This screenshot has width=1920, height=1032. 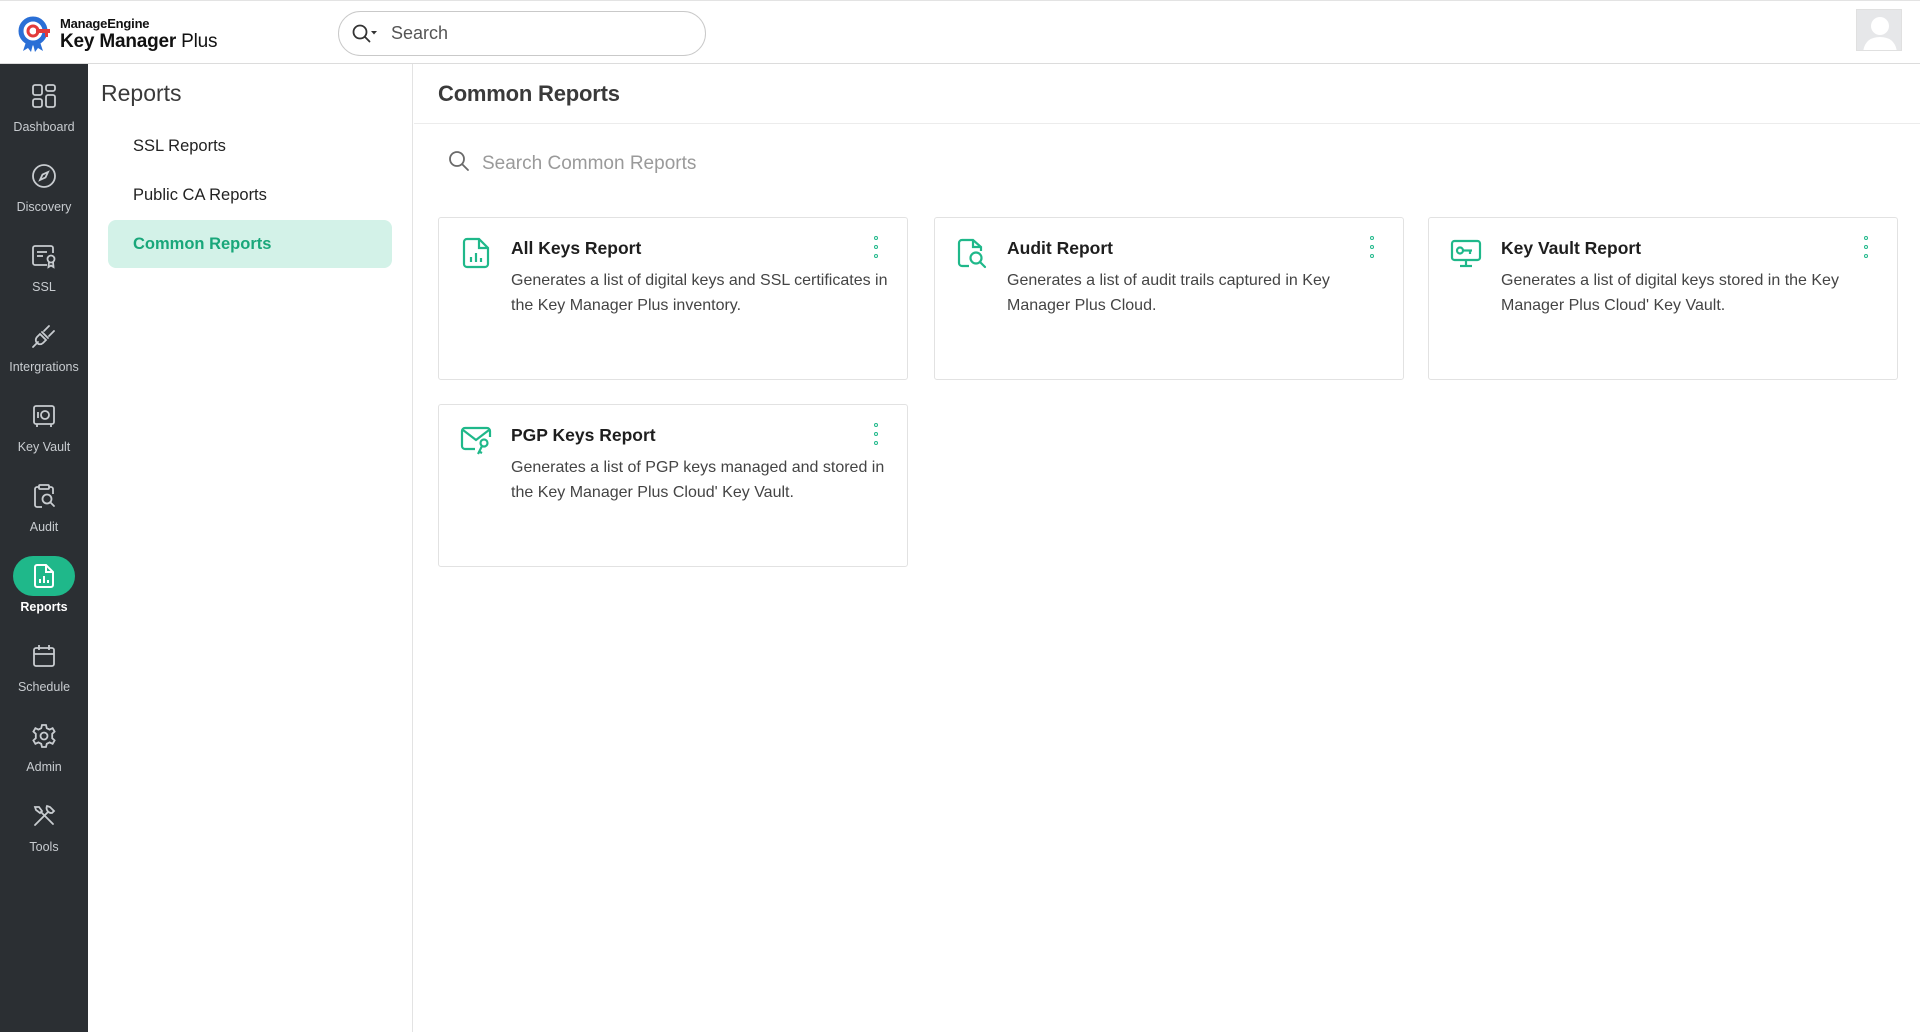 What do you see at coordinates (960, 32) in the screenshot?
I see `top-bar: ManageEngine Key Manager Plus` at bounding box center [960, 32].